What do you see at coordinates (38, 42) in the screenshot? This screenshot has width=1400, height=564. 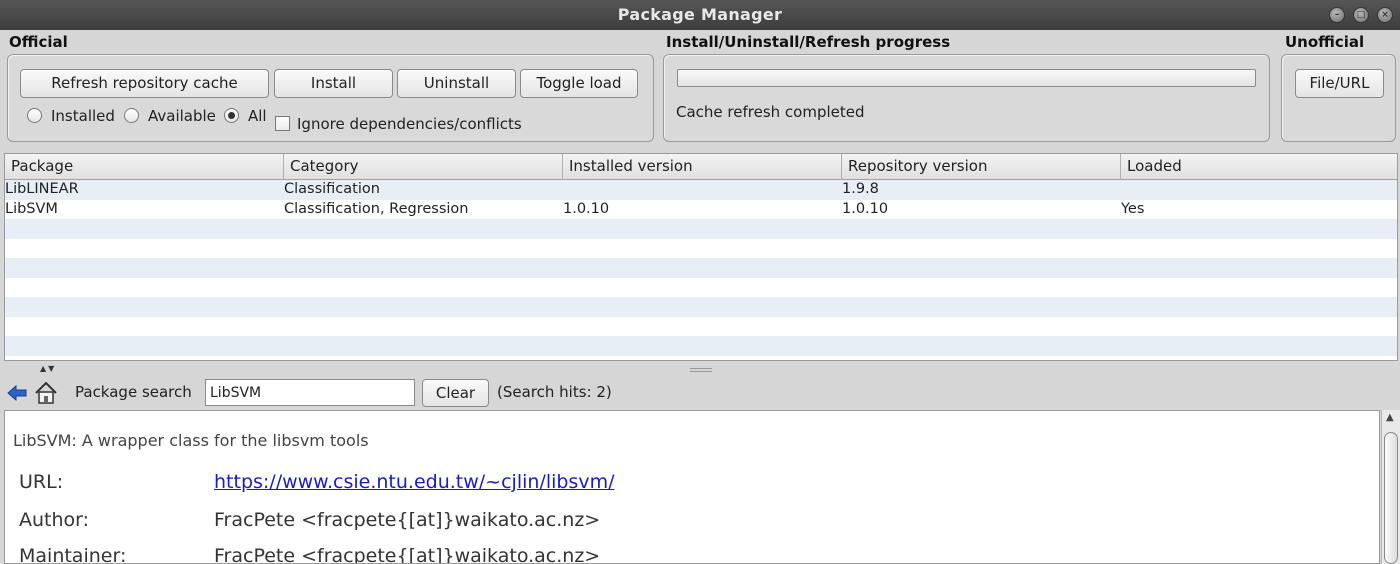 I see `official-label: Official` at bounding box center [38, 42].